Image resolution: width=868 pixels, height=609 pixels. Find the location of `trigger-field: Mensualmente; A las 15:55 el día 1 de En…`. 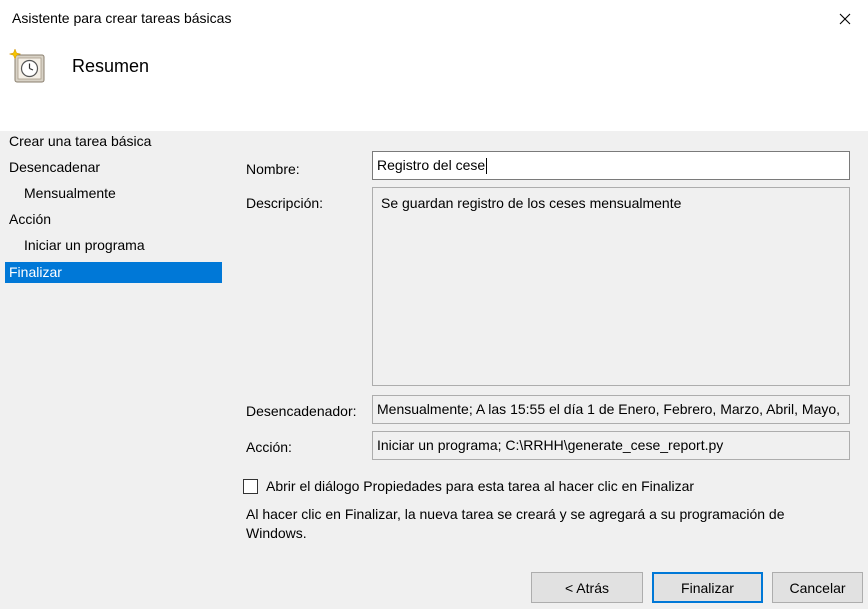

trigger-field: Mensualmente; A las 15:55 el día 1 de En… is located at coordinates (611, 409).